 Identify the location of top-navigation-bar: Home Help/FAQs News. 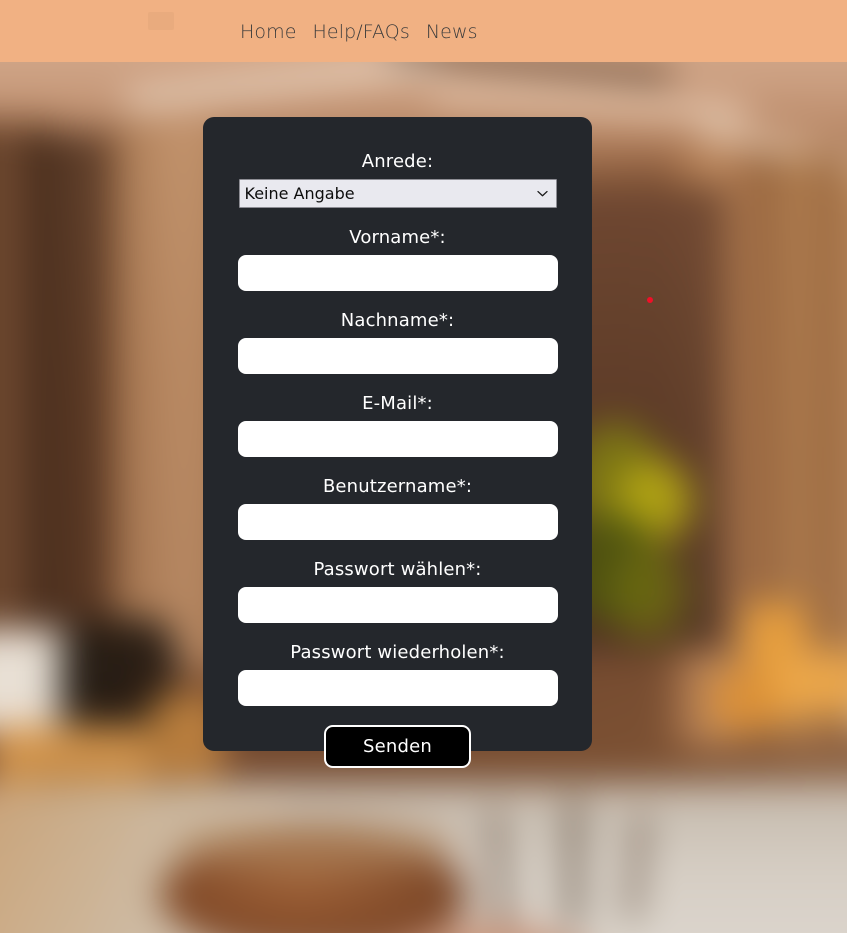
(423, 31).